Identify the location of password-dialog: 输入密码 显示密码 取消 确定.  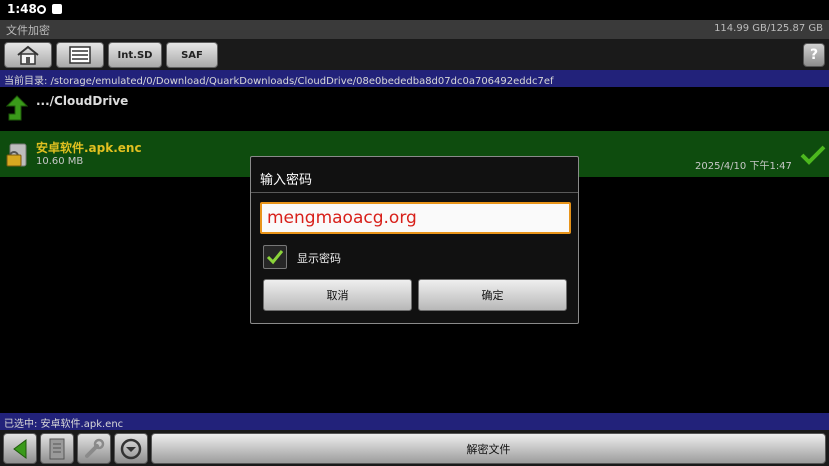
(414, 240).